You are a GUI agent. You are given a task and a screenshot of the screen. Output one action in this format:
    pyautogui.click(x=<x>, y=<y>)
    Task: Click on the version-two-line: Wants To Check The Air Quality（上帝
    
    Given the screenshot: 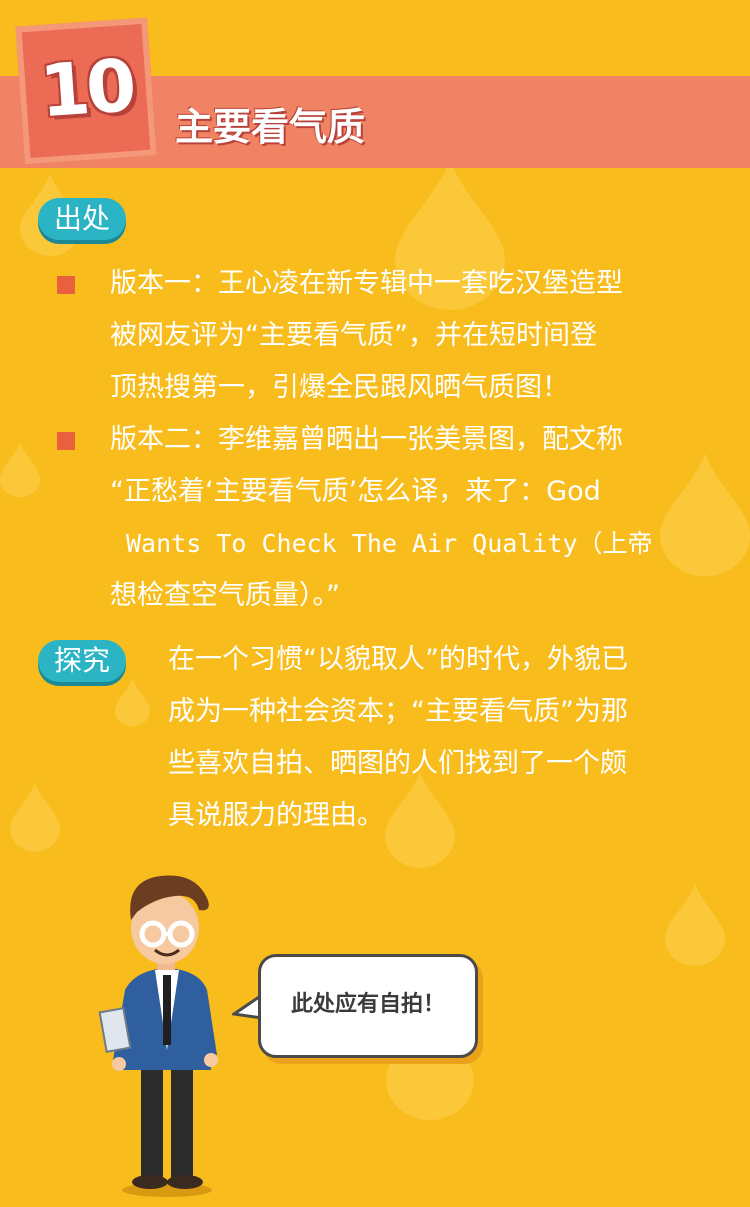 What is the action you would take?
    pyautogui.click(x=389, y=543)
    